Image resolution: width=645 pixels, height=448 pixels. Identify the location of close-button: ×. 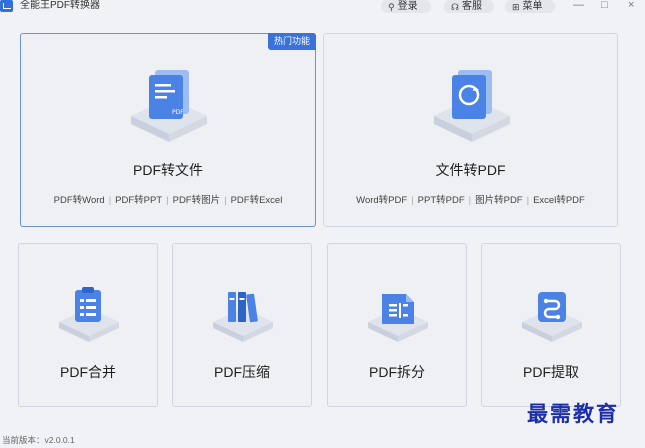
(631, 5).